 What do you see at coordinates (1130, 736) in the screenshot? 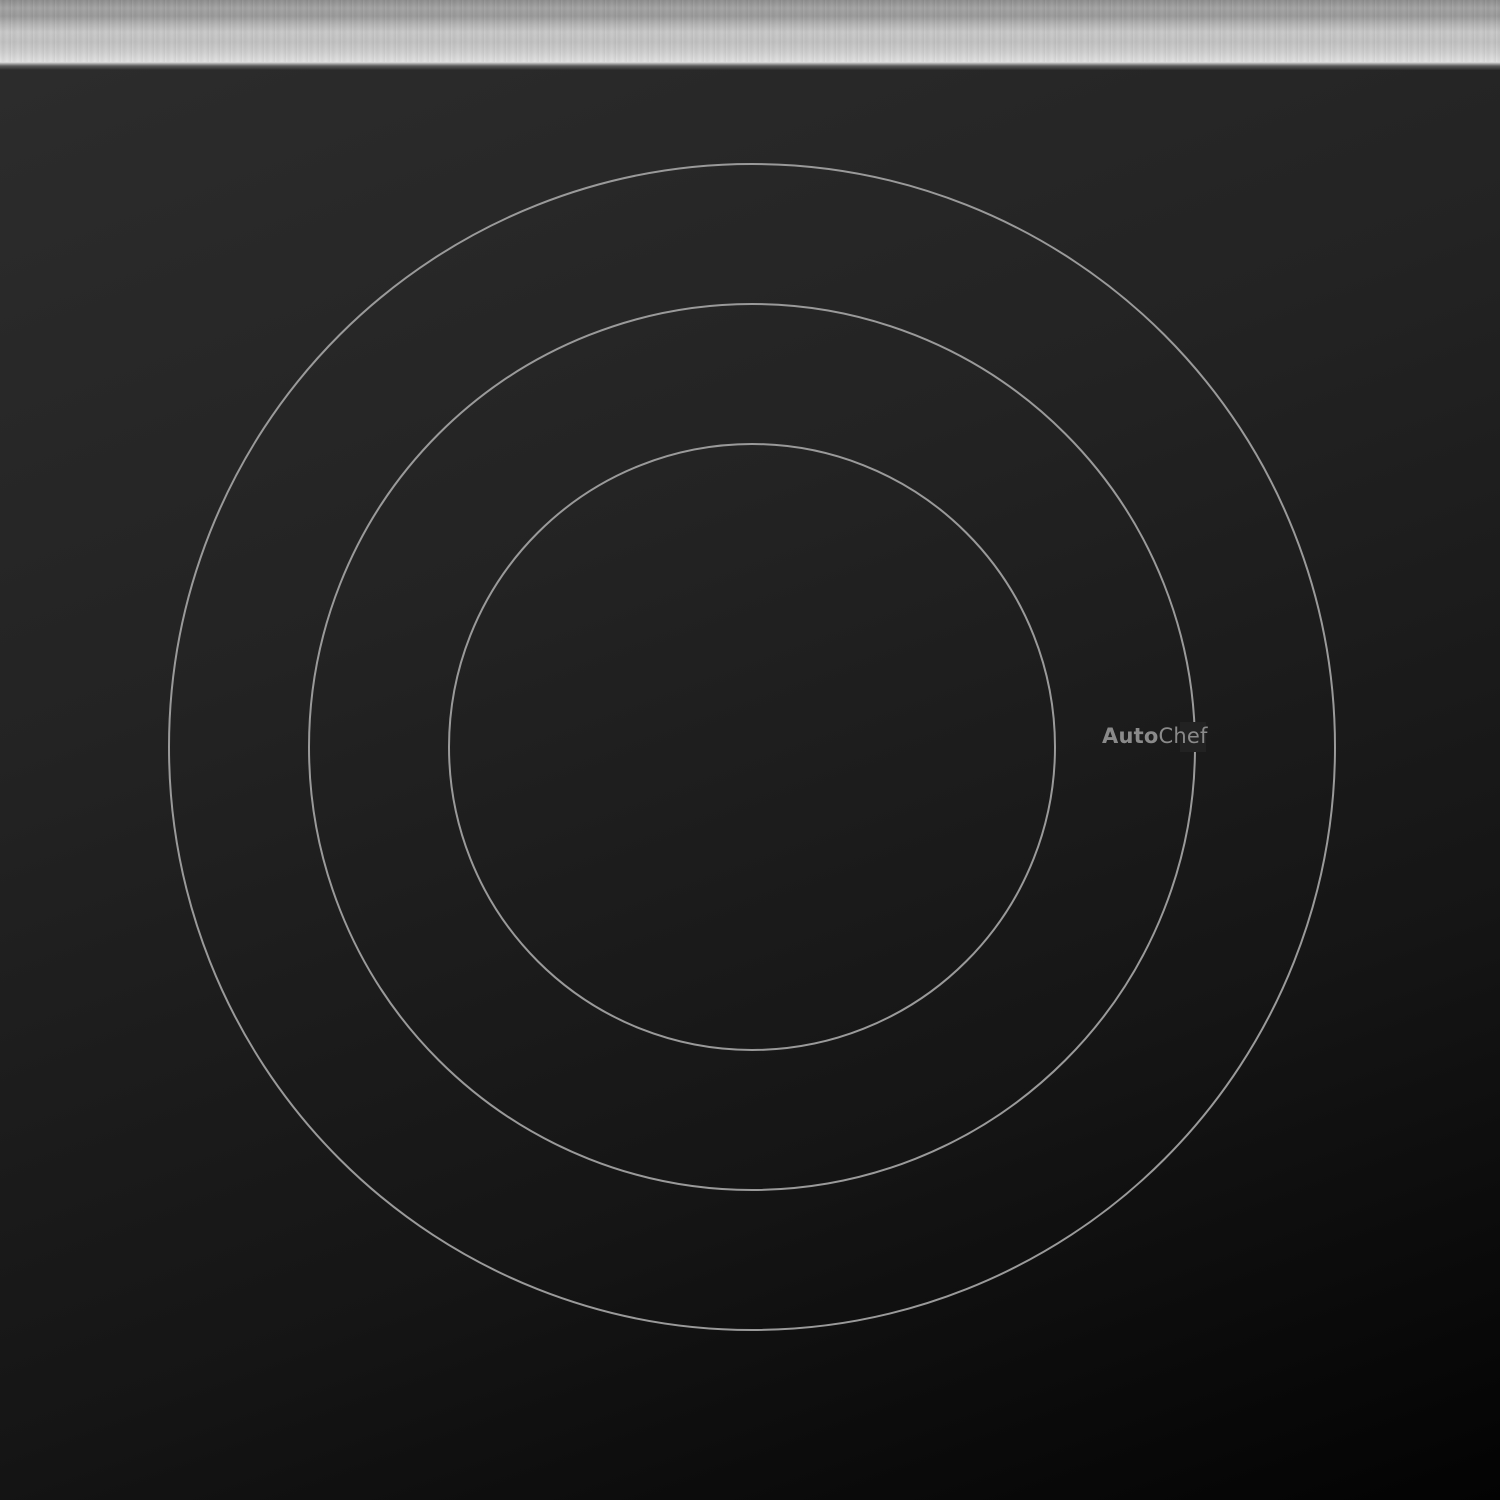
I see `brand-part-auto: Auto` at bounding box center [1130, 736].